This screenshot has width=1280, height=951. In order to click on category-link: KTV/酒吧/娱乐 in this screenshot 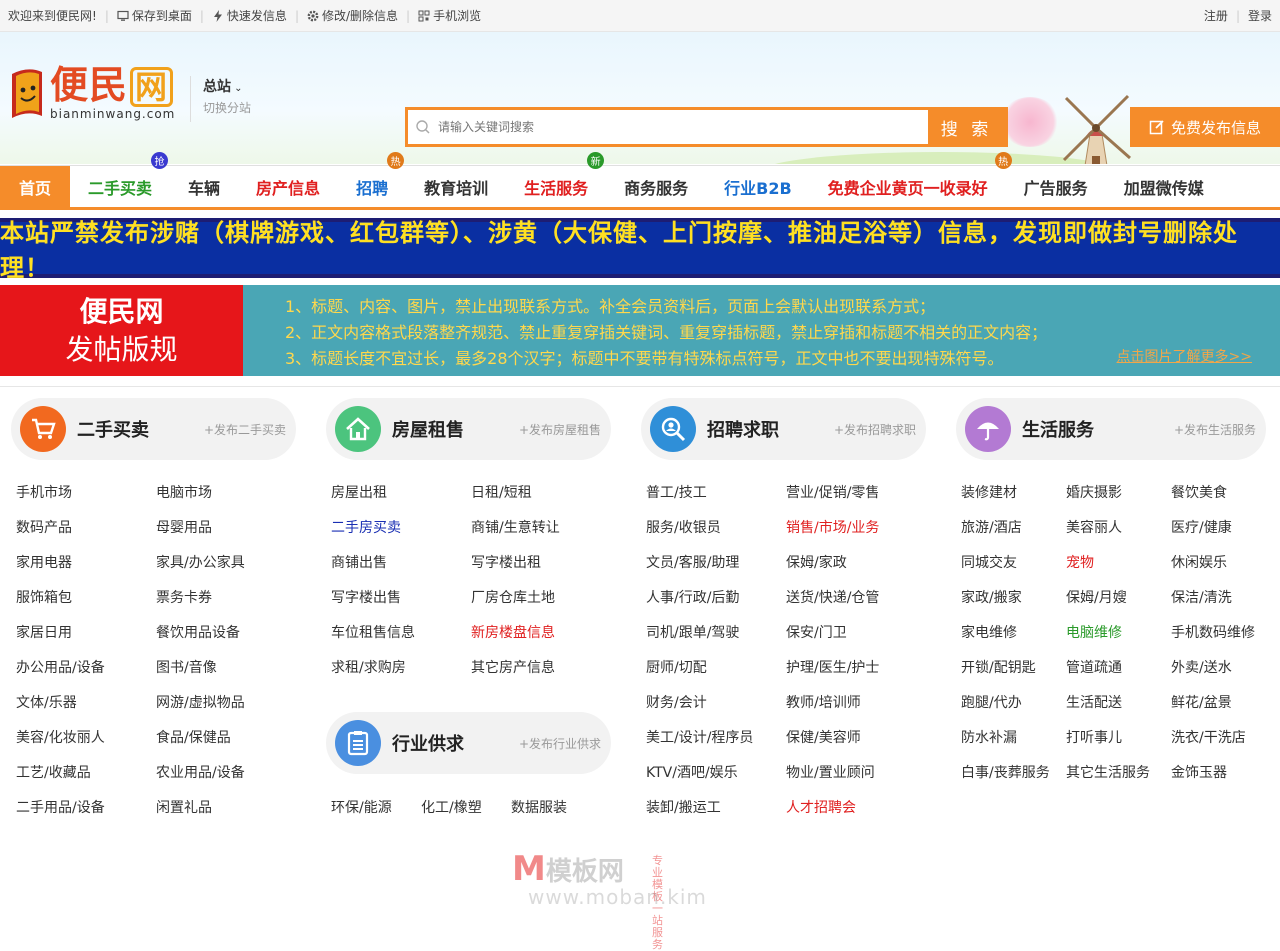, I will do `click(692, 772)`.